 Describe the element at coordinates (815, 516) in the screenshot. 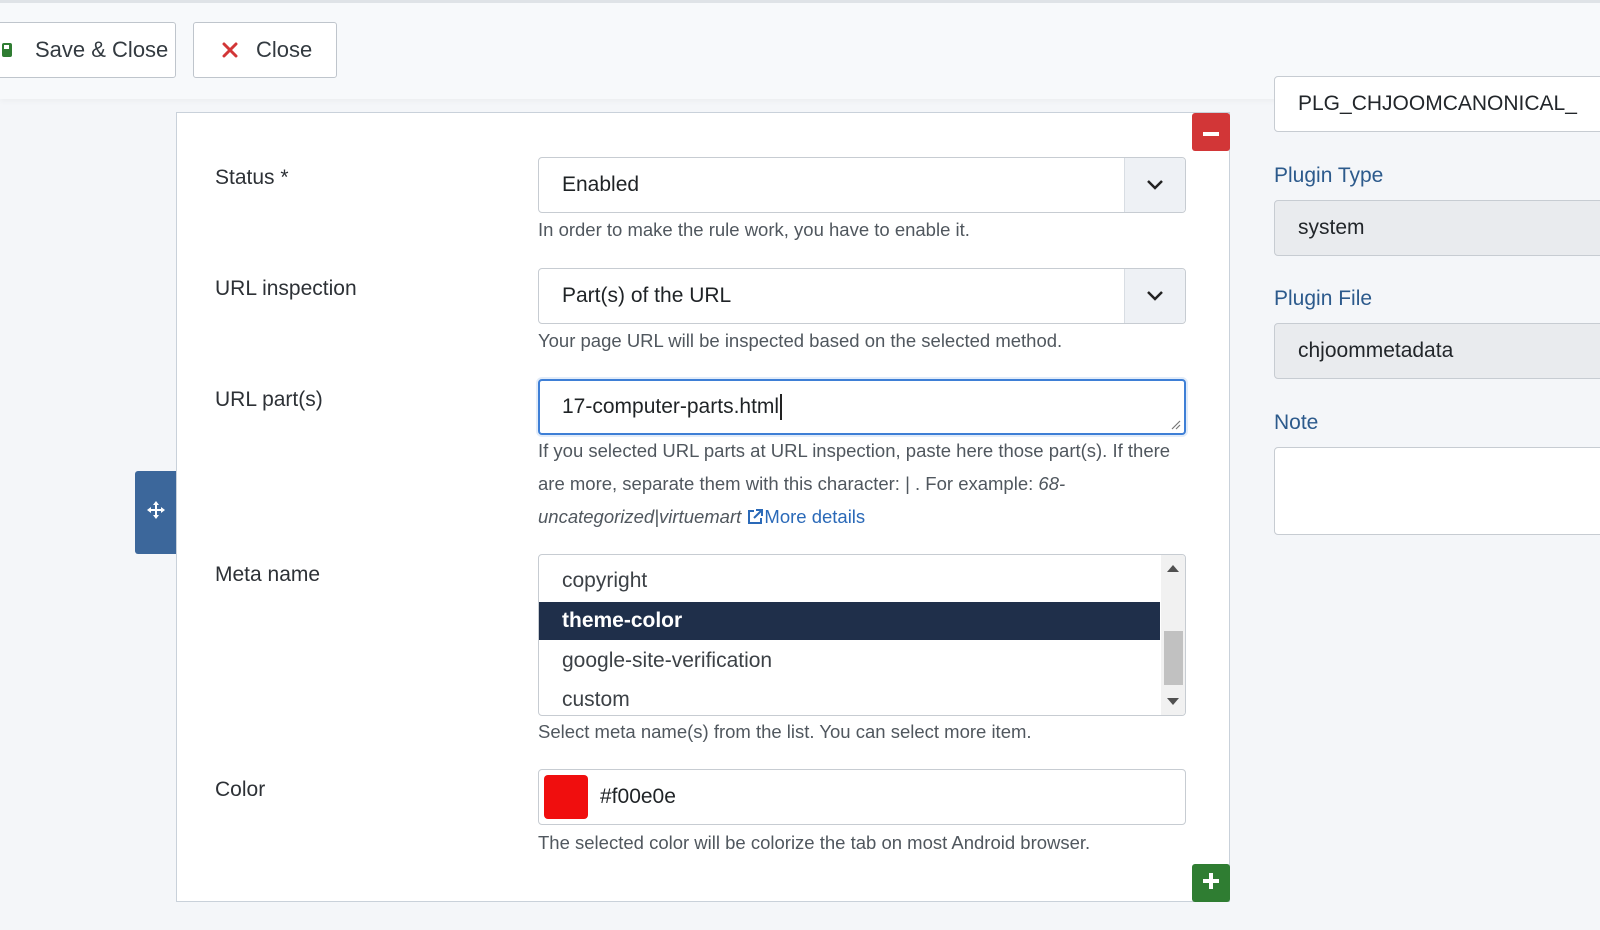

I see `more-details-label: More details` at that location.